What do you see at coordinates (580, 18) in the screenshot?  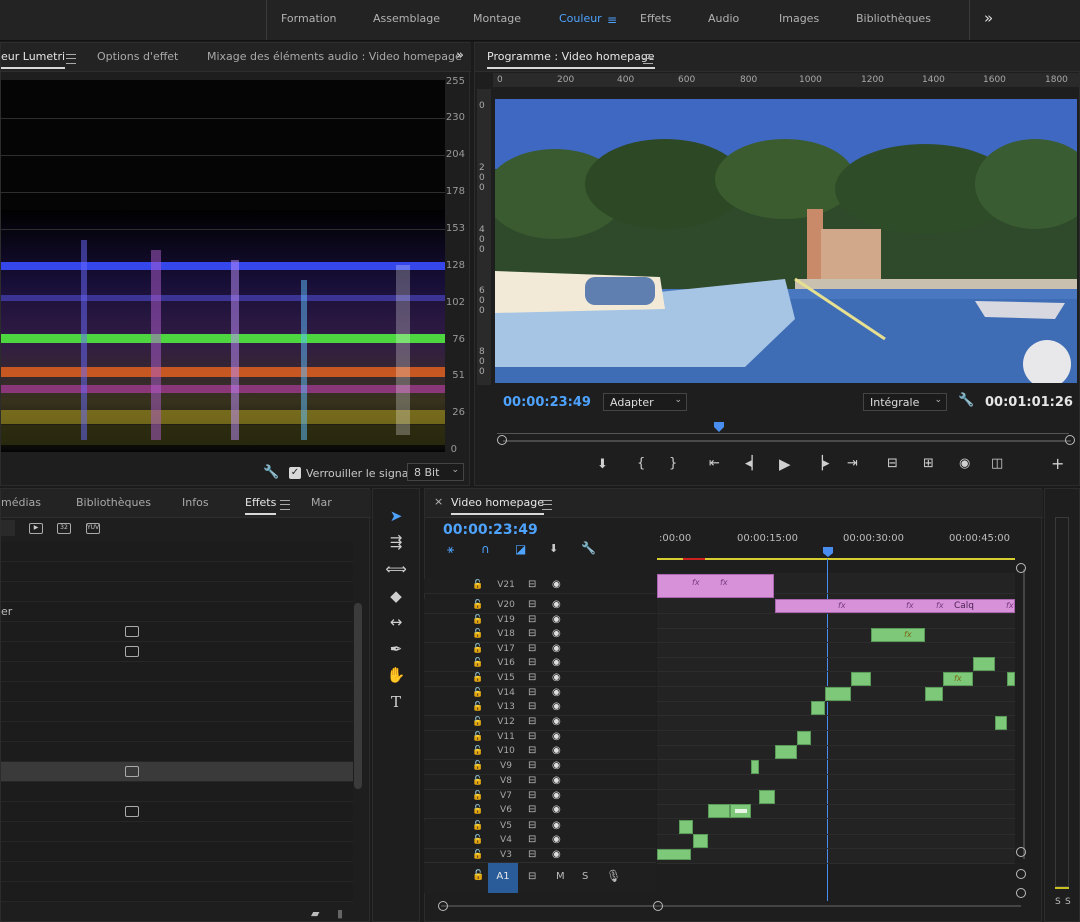 I see `workspace-tab-couleur: Couleur` at bounding box center [580, 18].